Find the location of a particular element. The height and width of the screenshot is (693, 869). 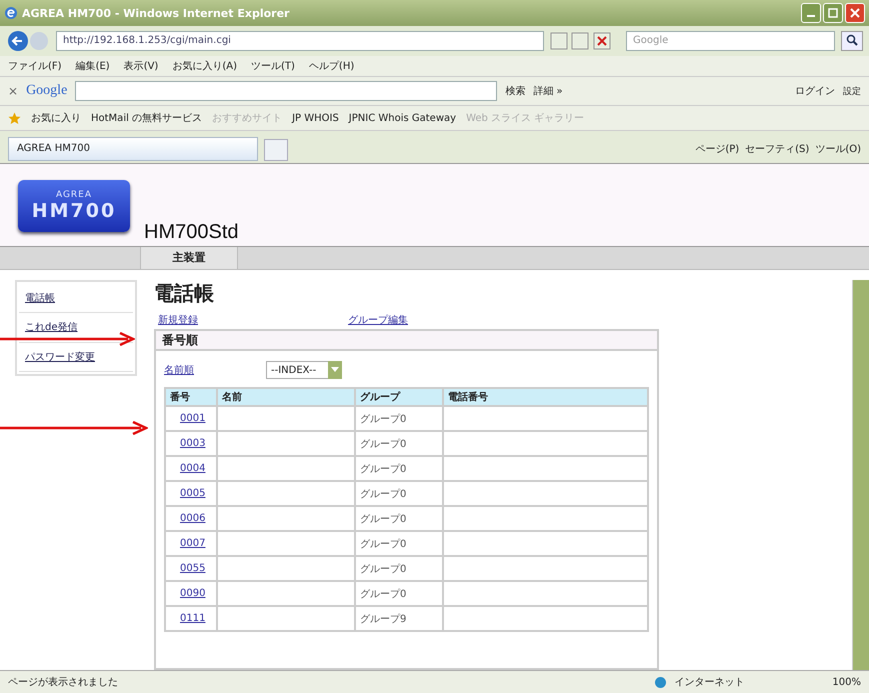

zone-label: インターネット is located at coordinates (710, 682).